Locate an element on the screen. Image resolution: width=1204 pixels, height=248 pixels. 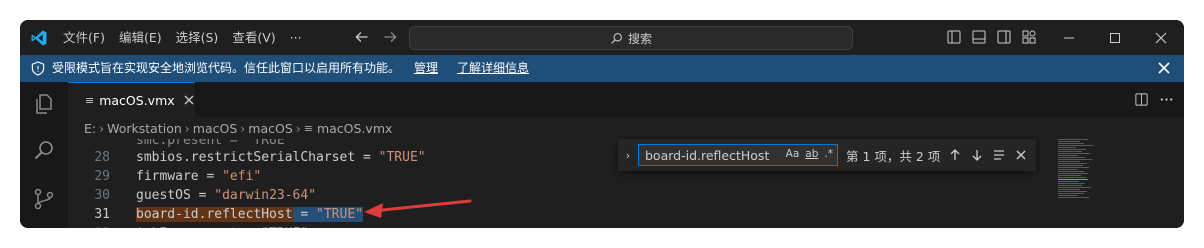
code-text: smbios.restrictSerialCharset = "TRUE" is located at coordinates (281, 157).